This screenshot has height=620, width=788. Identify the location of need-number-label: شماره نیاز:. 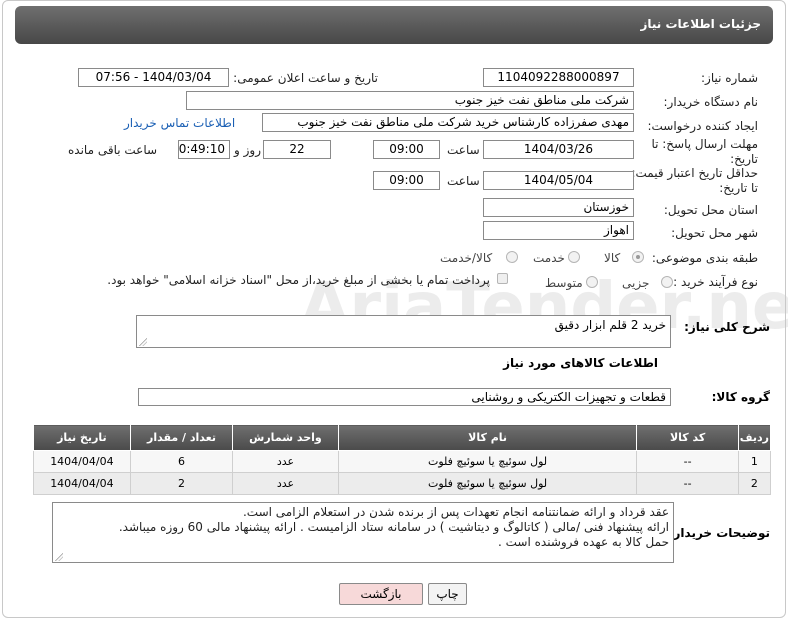
(729, 78).